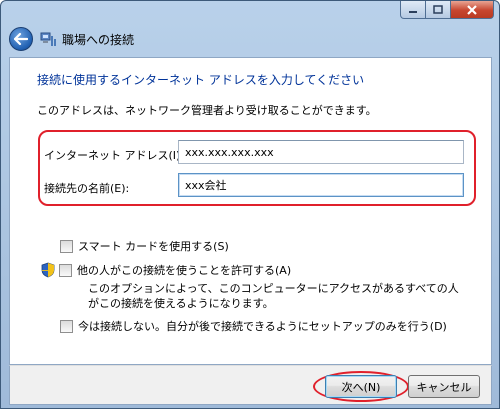 This screenshot has width=500, height=409. I want to click on window-title: 職場への接続, so click(98, 39).